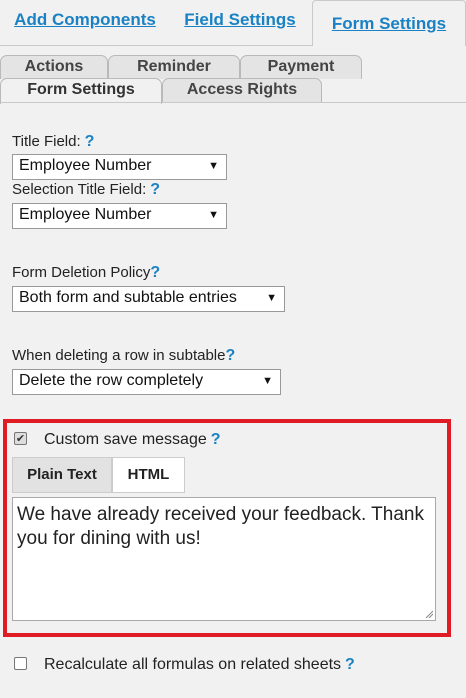  Describe the element at coordinates (119, 167) in the screenshot. I see `title-field-select: Employee Number ▼` at that location.